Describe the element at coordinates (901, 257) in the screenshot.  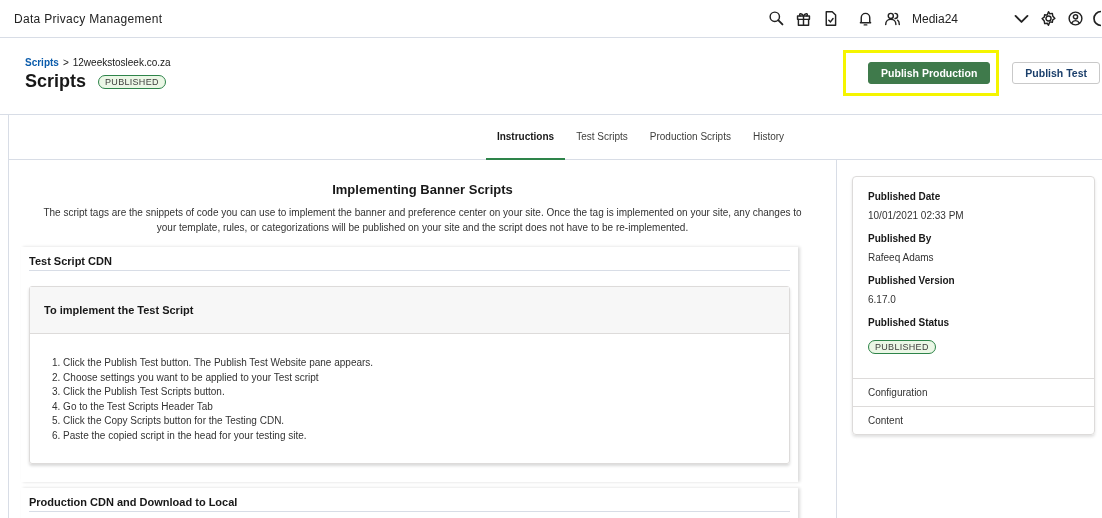
I see `field-value: Rafeeq Adams` at that location.